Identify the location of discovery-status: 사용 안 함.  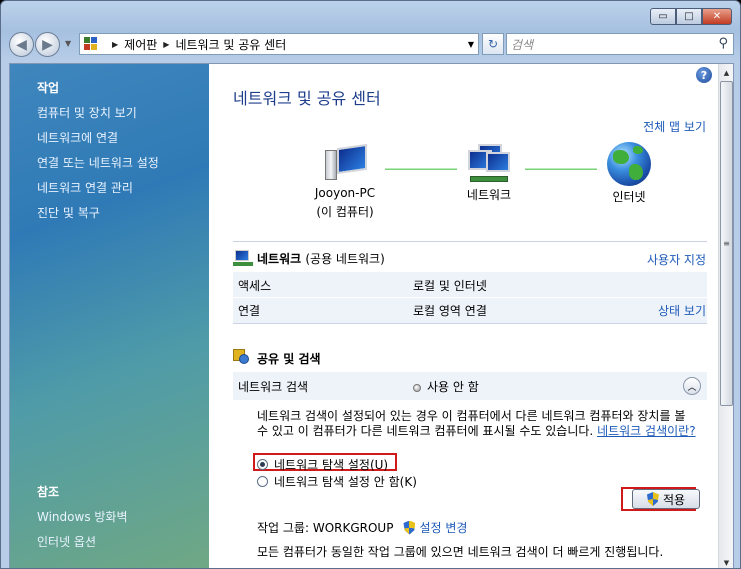
(446, 386).